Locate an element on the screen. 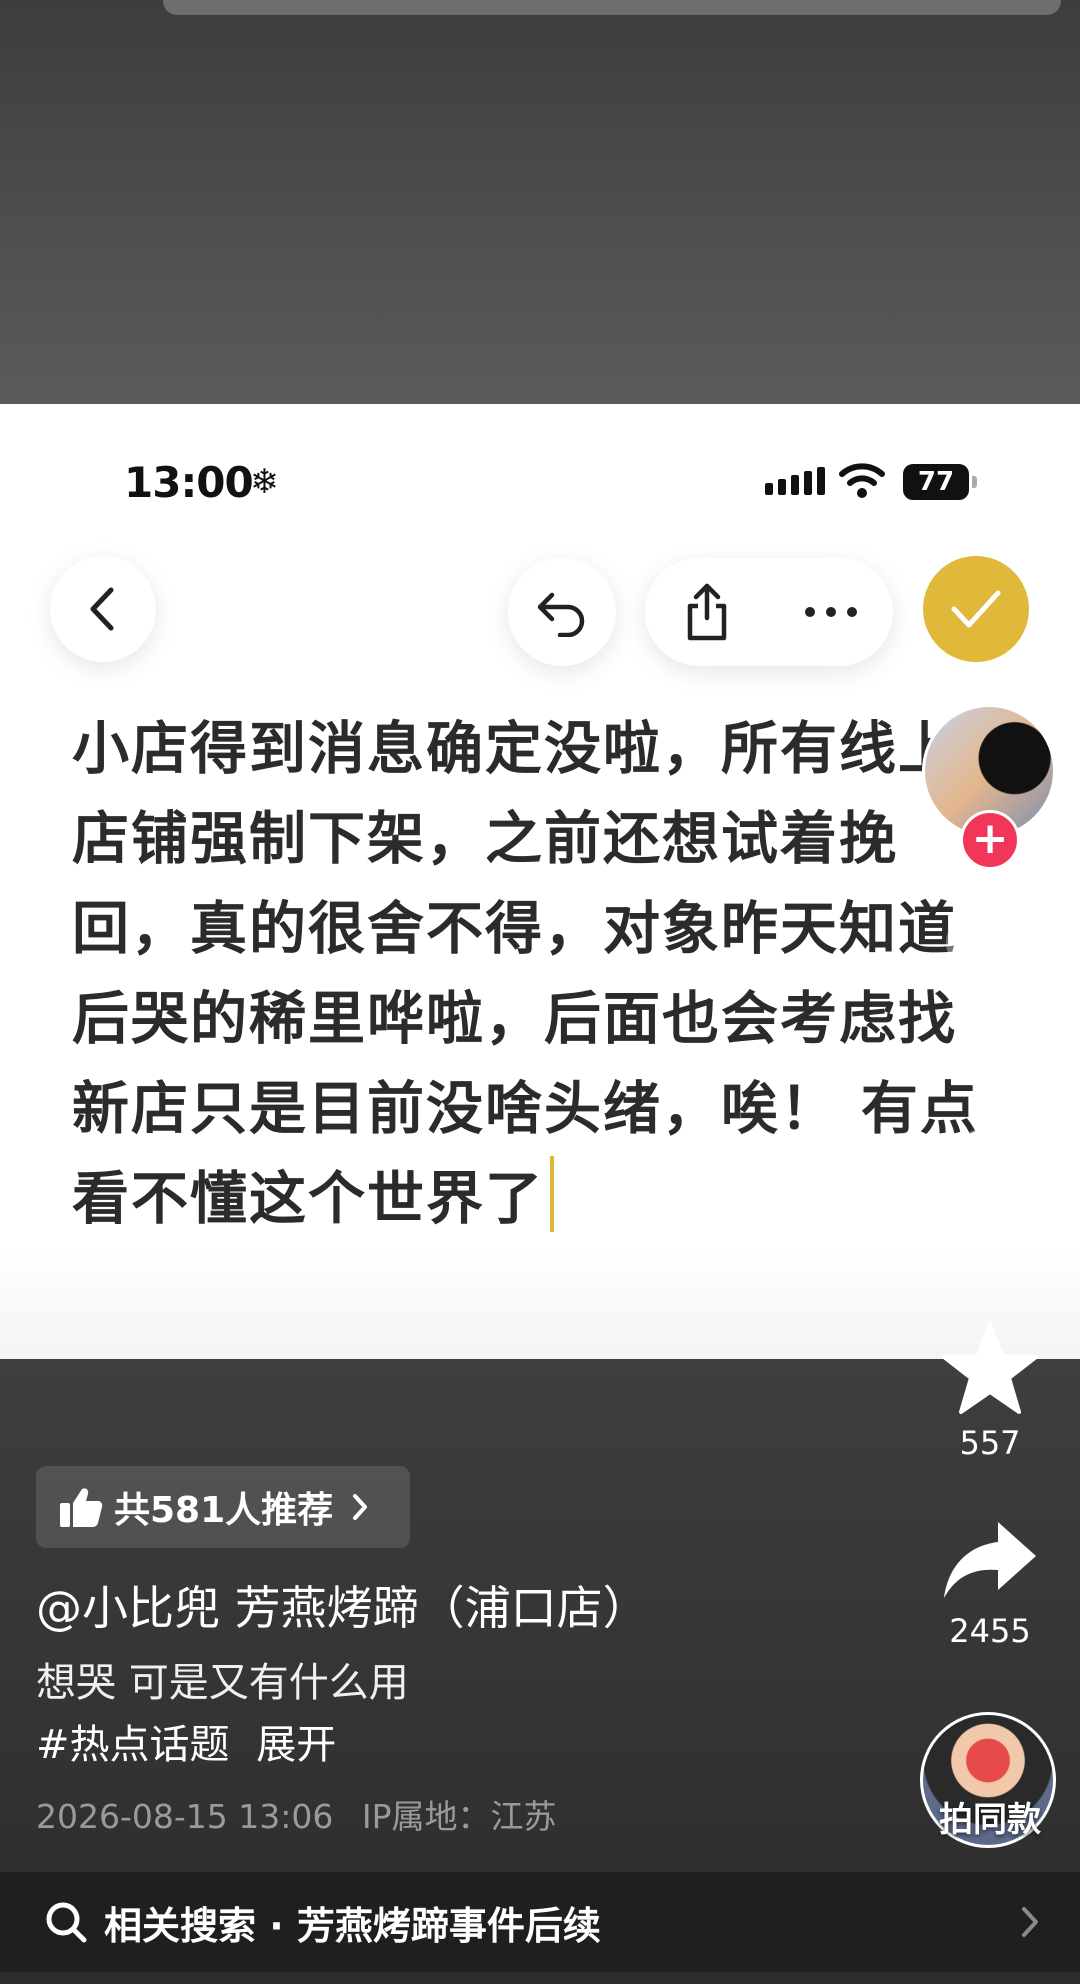 The height and width of the screenshot is (1984, 1080). share-upload-icon is located at coordinates (707, 612).